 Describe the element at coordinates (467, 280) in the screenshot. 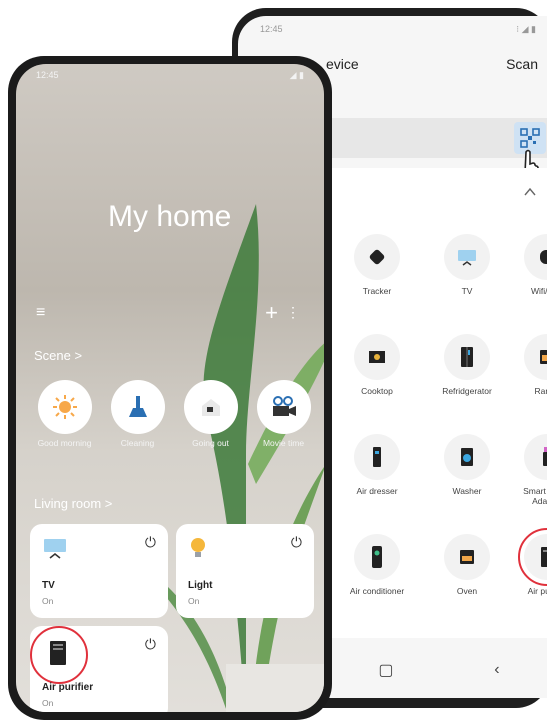

I see `category-tv: TV` at that location.